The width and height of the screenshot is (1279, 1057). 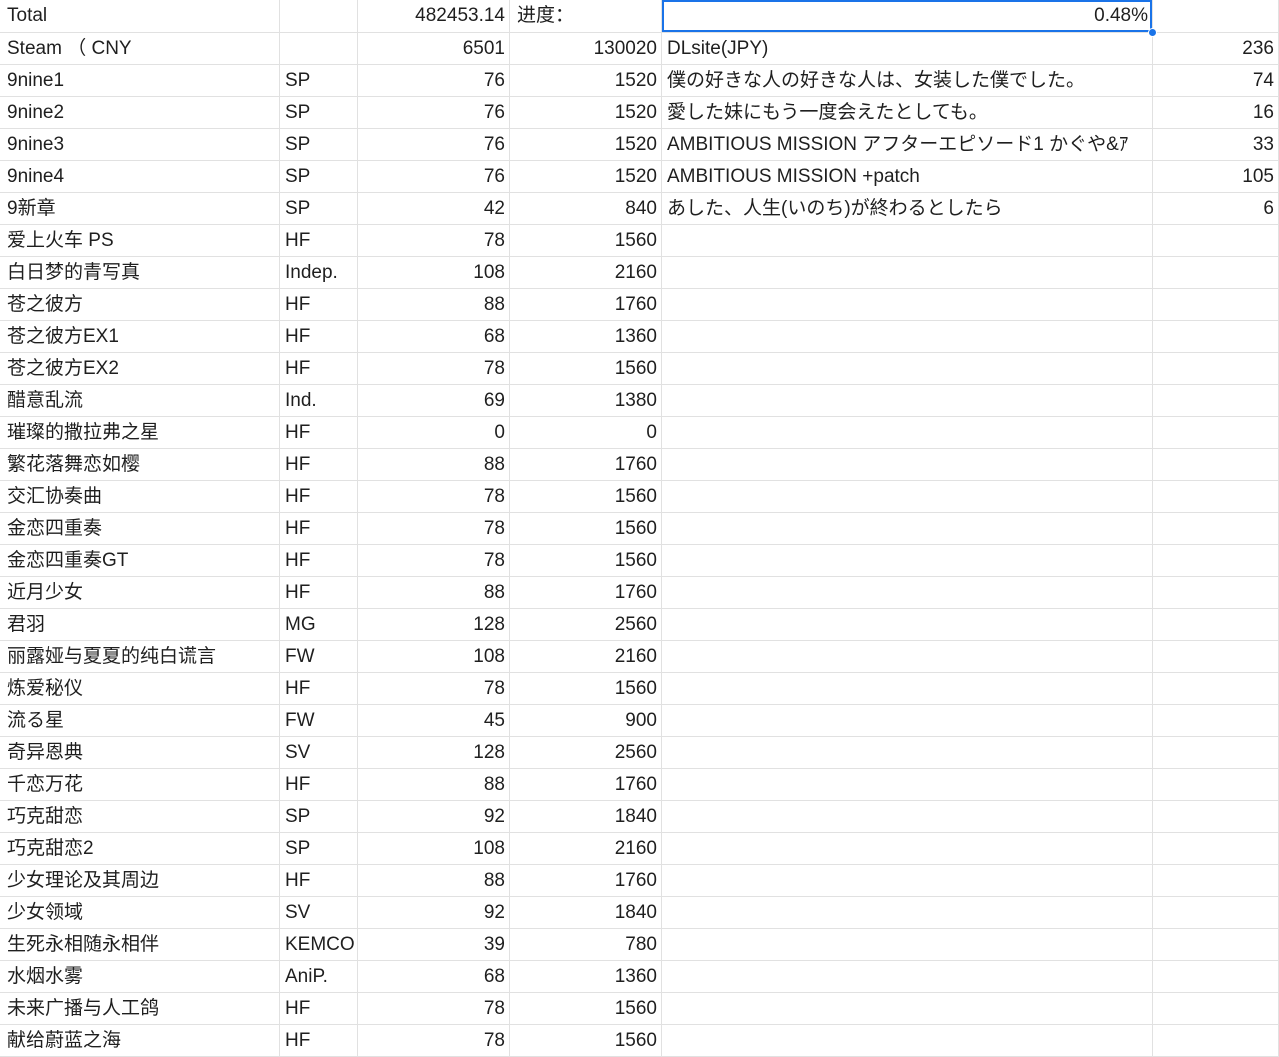 What do you see at coordinates (1216, 81) in the screenshot?
I see `dlsite-price-cell: 74` at bounding box center [1216, 81].